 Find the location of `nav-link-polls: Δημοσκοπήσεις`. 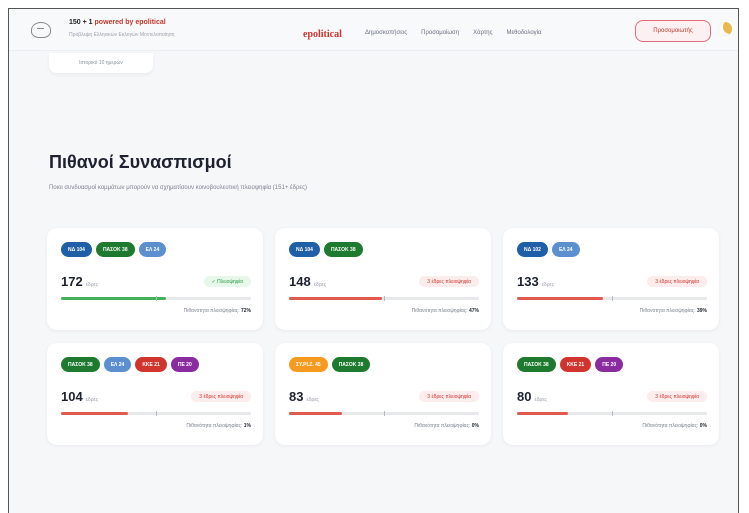

nav-link-polls: Δημοσκοπήσεις is located at coordinates (386, 33).